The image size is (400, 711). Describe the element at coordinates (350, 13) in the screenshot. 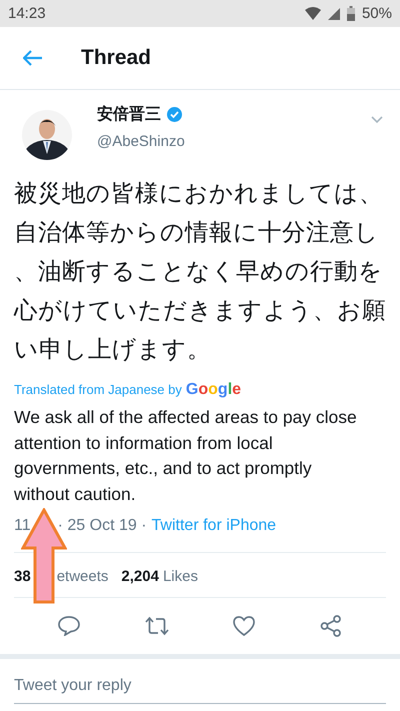

I see `battery-icon` at that location.